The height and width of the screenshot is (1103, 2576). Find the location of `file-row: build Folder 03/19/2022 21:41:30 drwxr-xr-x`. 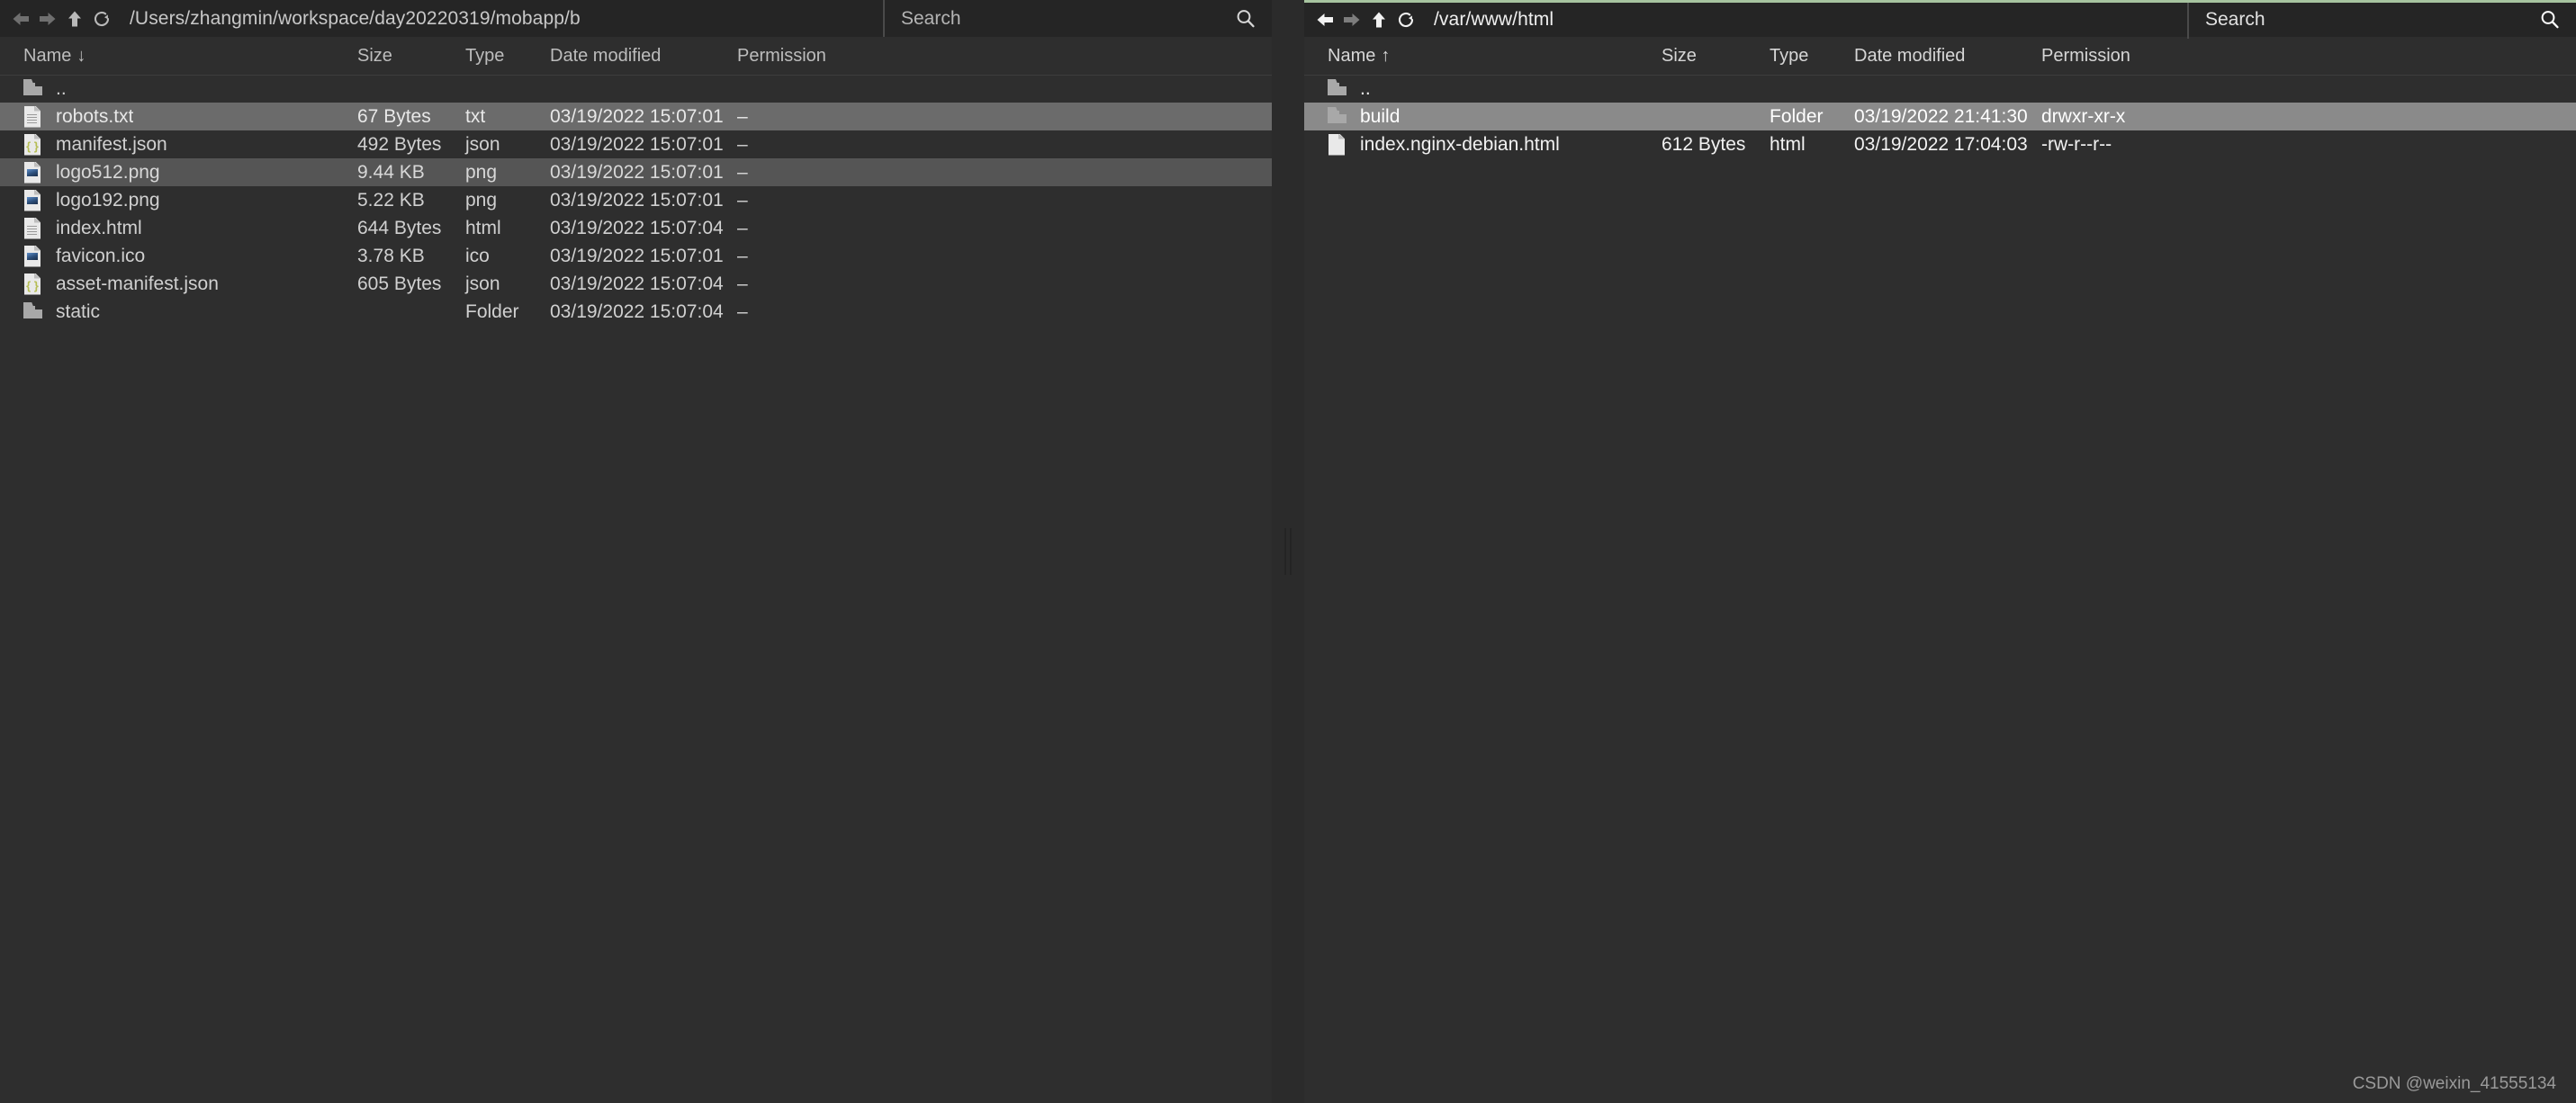

file-row: build Folder 03/19/2022 21:41:30 drwxr-xr-x is located at coordinates (1940, 117).